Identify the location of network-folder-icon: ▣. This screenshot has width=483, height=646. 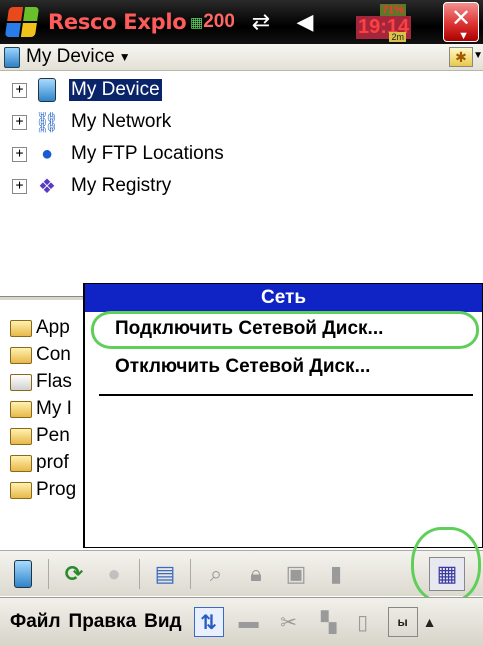
(296, 574).